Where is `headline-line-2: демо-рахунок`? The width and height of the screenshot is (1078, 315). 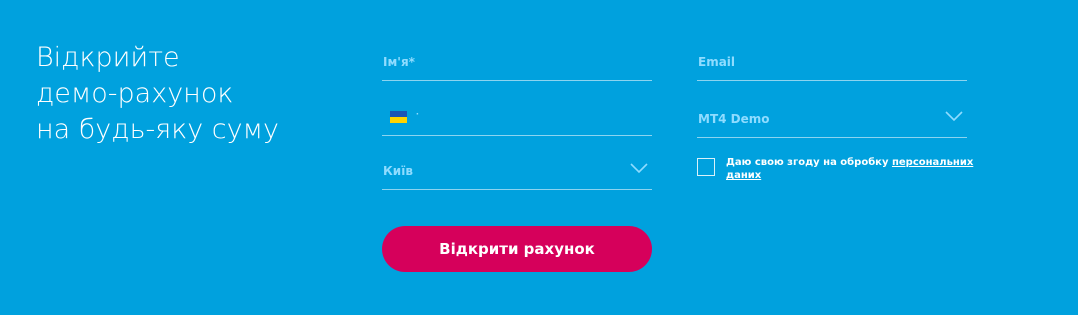
headline-line-2: демо-рахунок is located at coordinates (135, 93).